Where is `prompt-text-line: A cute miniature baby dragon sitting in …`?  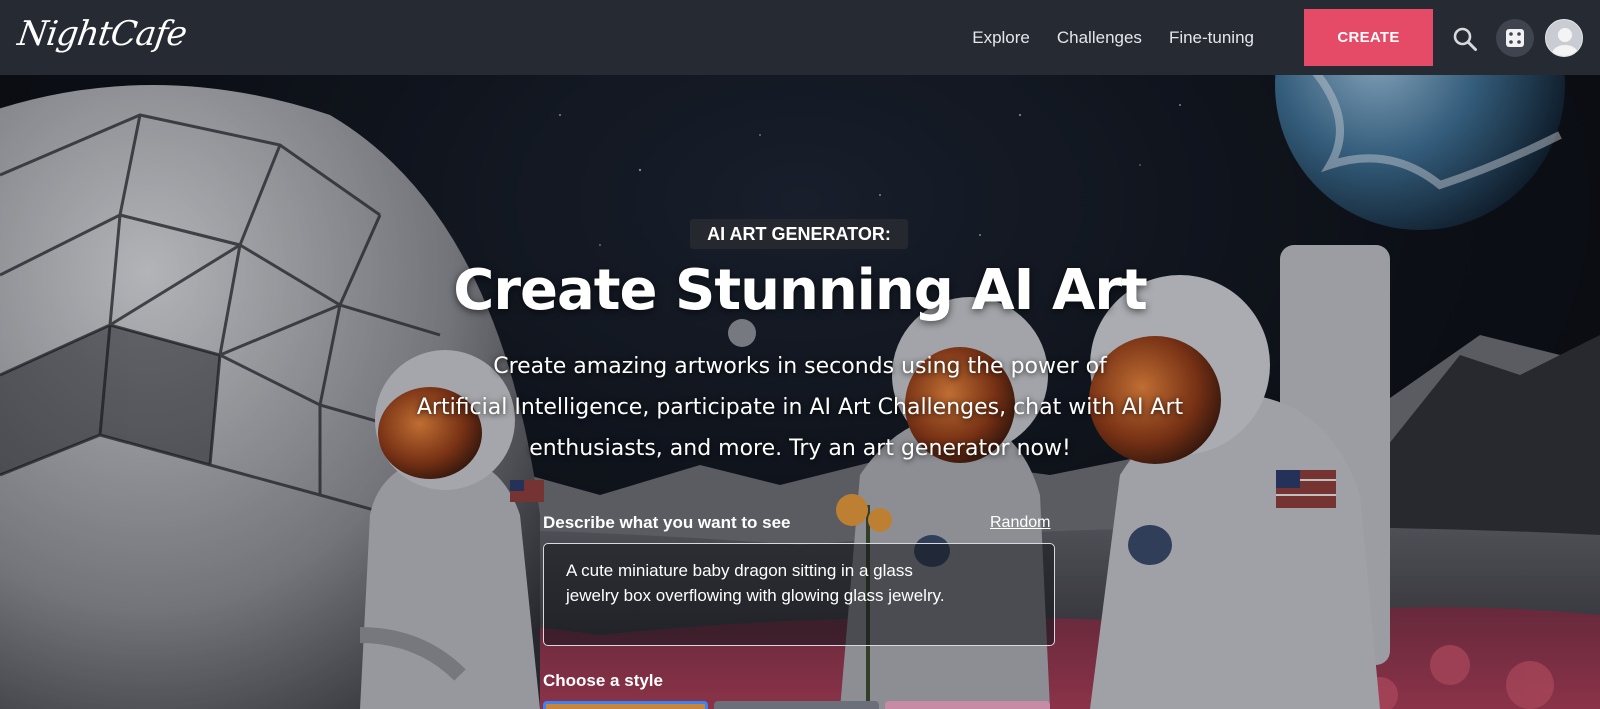
prompt-text-line: A cute miniature baby dragon sitting in … is located at coordinates (739, 570).